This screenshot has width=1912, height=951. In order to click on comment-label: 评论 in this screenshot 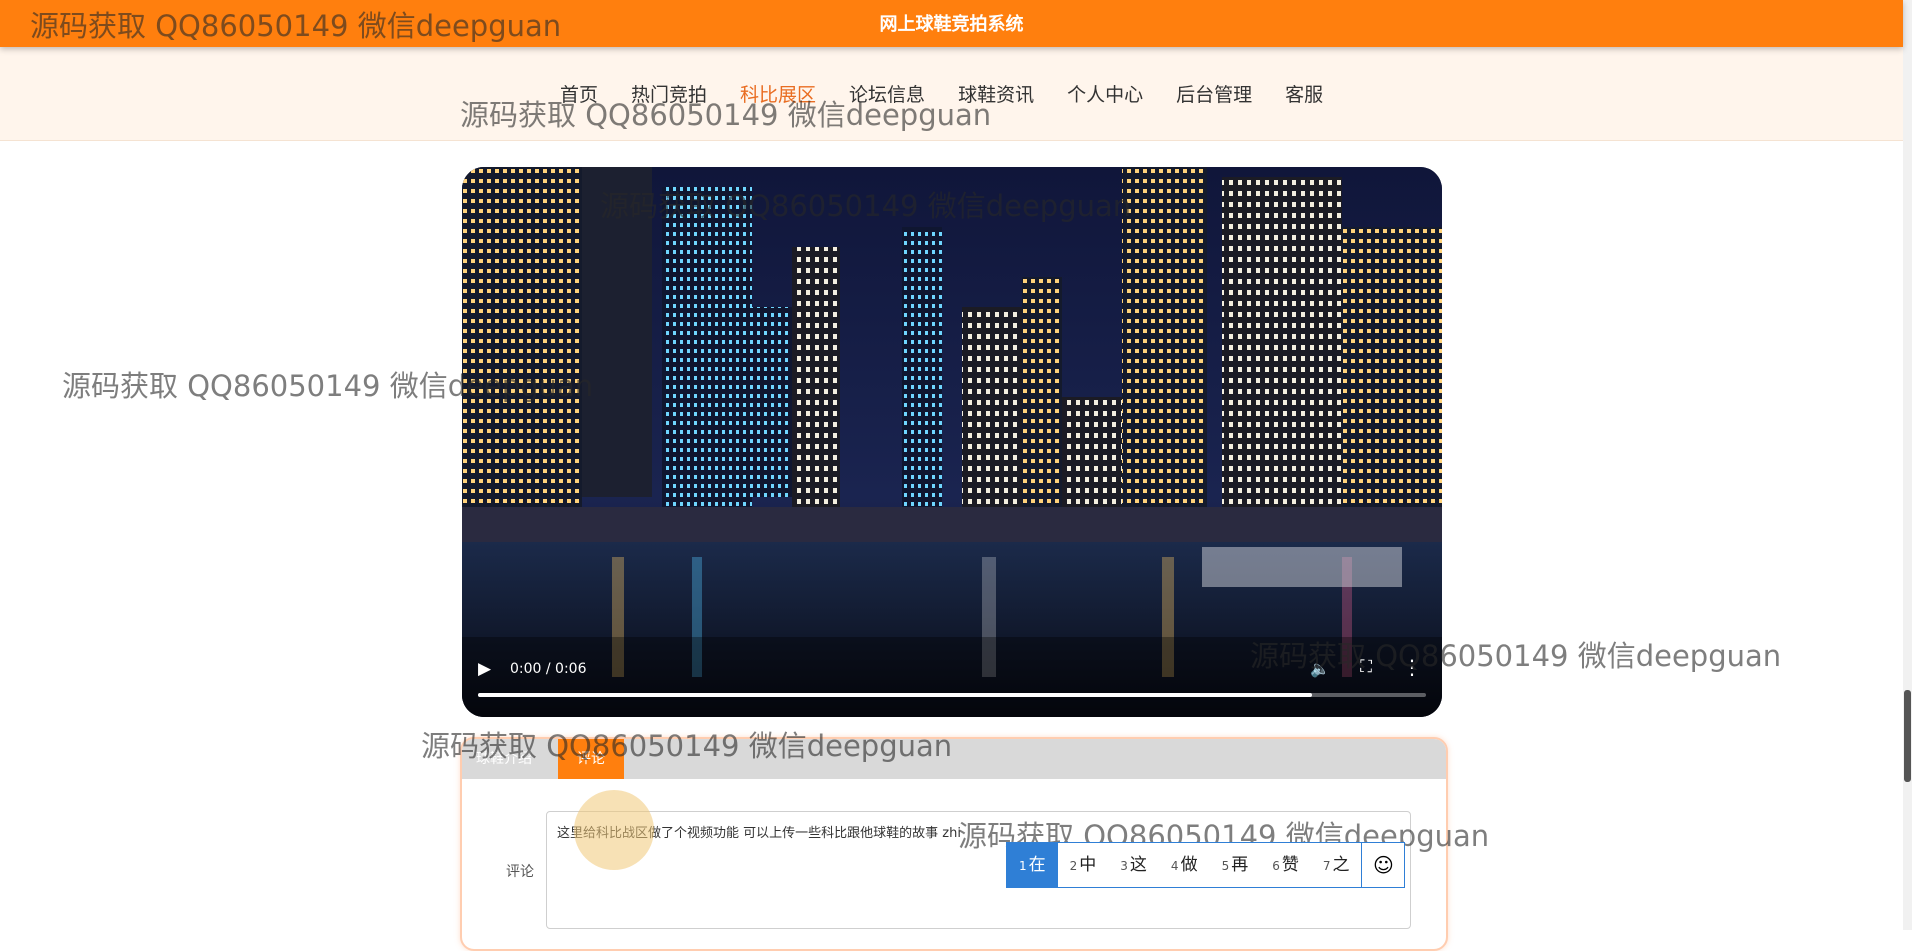, I will do `click(520, 872)`.